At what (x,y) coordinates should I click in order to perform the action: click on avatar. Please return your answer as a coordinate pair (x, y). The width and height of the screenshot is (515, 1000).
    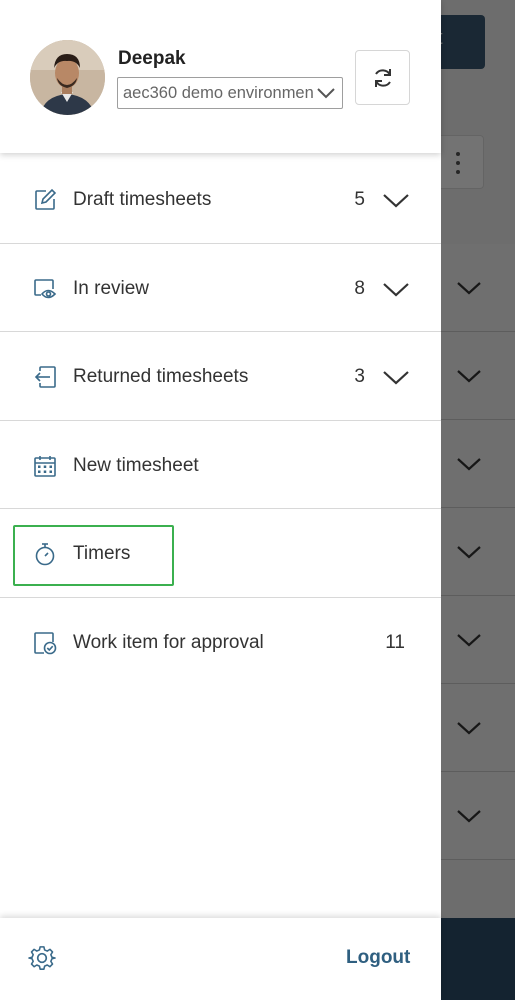
    Looking at the image, I should click on (67, 77).